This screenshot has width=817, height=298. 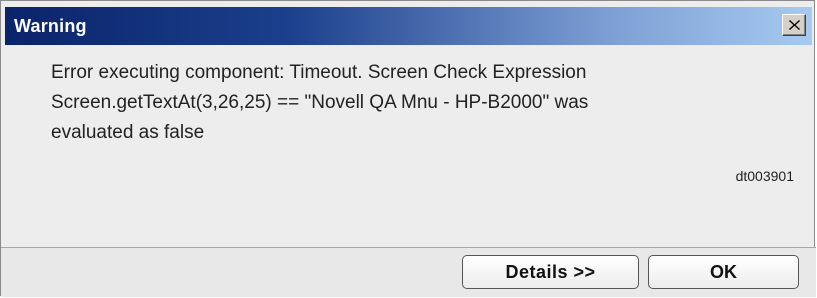 I want to click on close-button, so click(x=794, y=25).